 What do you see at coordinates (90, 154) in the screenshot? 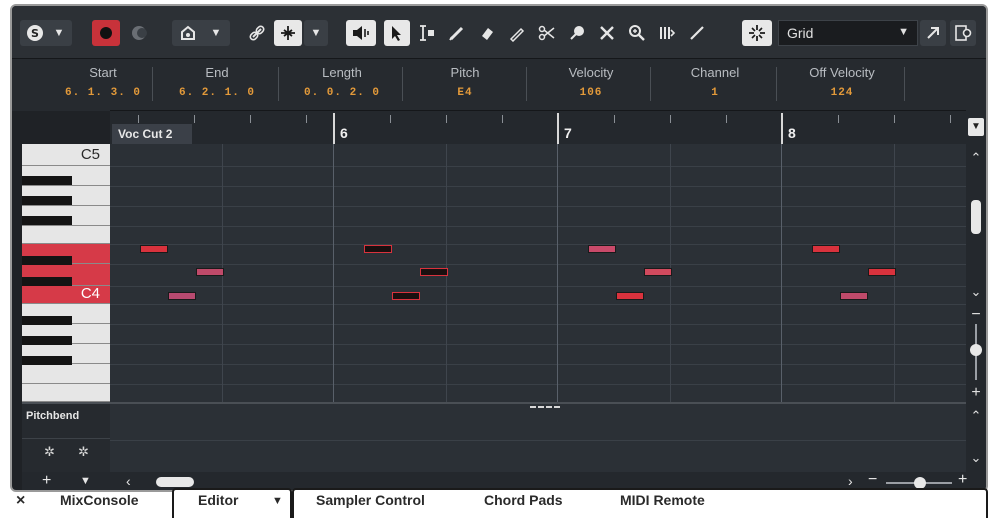
I see `key-label-c5: C5` at bounding box center [90, 154].